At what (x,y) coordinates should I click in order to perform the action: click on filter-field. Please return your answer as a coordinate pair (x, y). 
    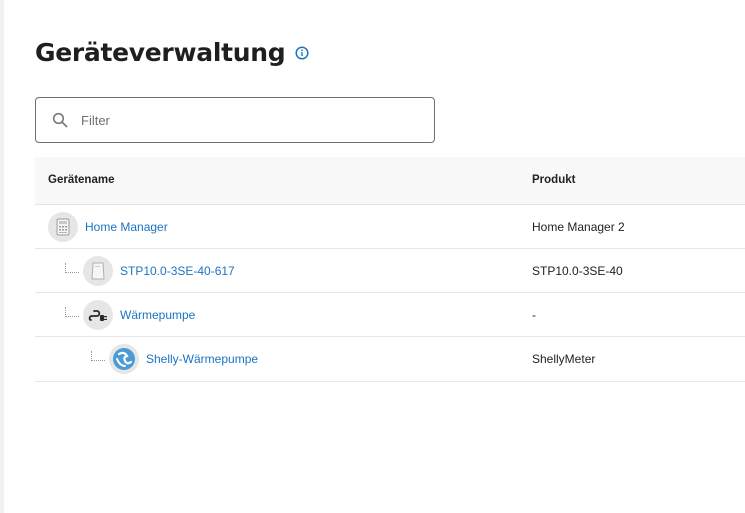
    Looking at the image, I should click on (235, 120).